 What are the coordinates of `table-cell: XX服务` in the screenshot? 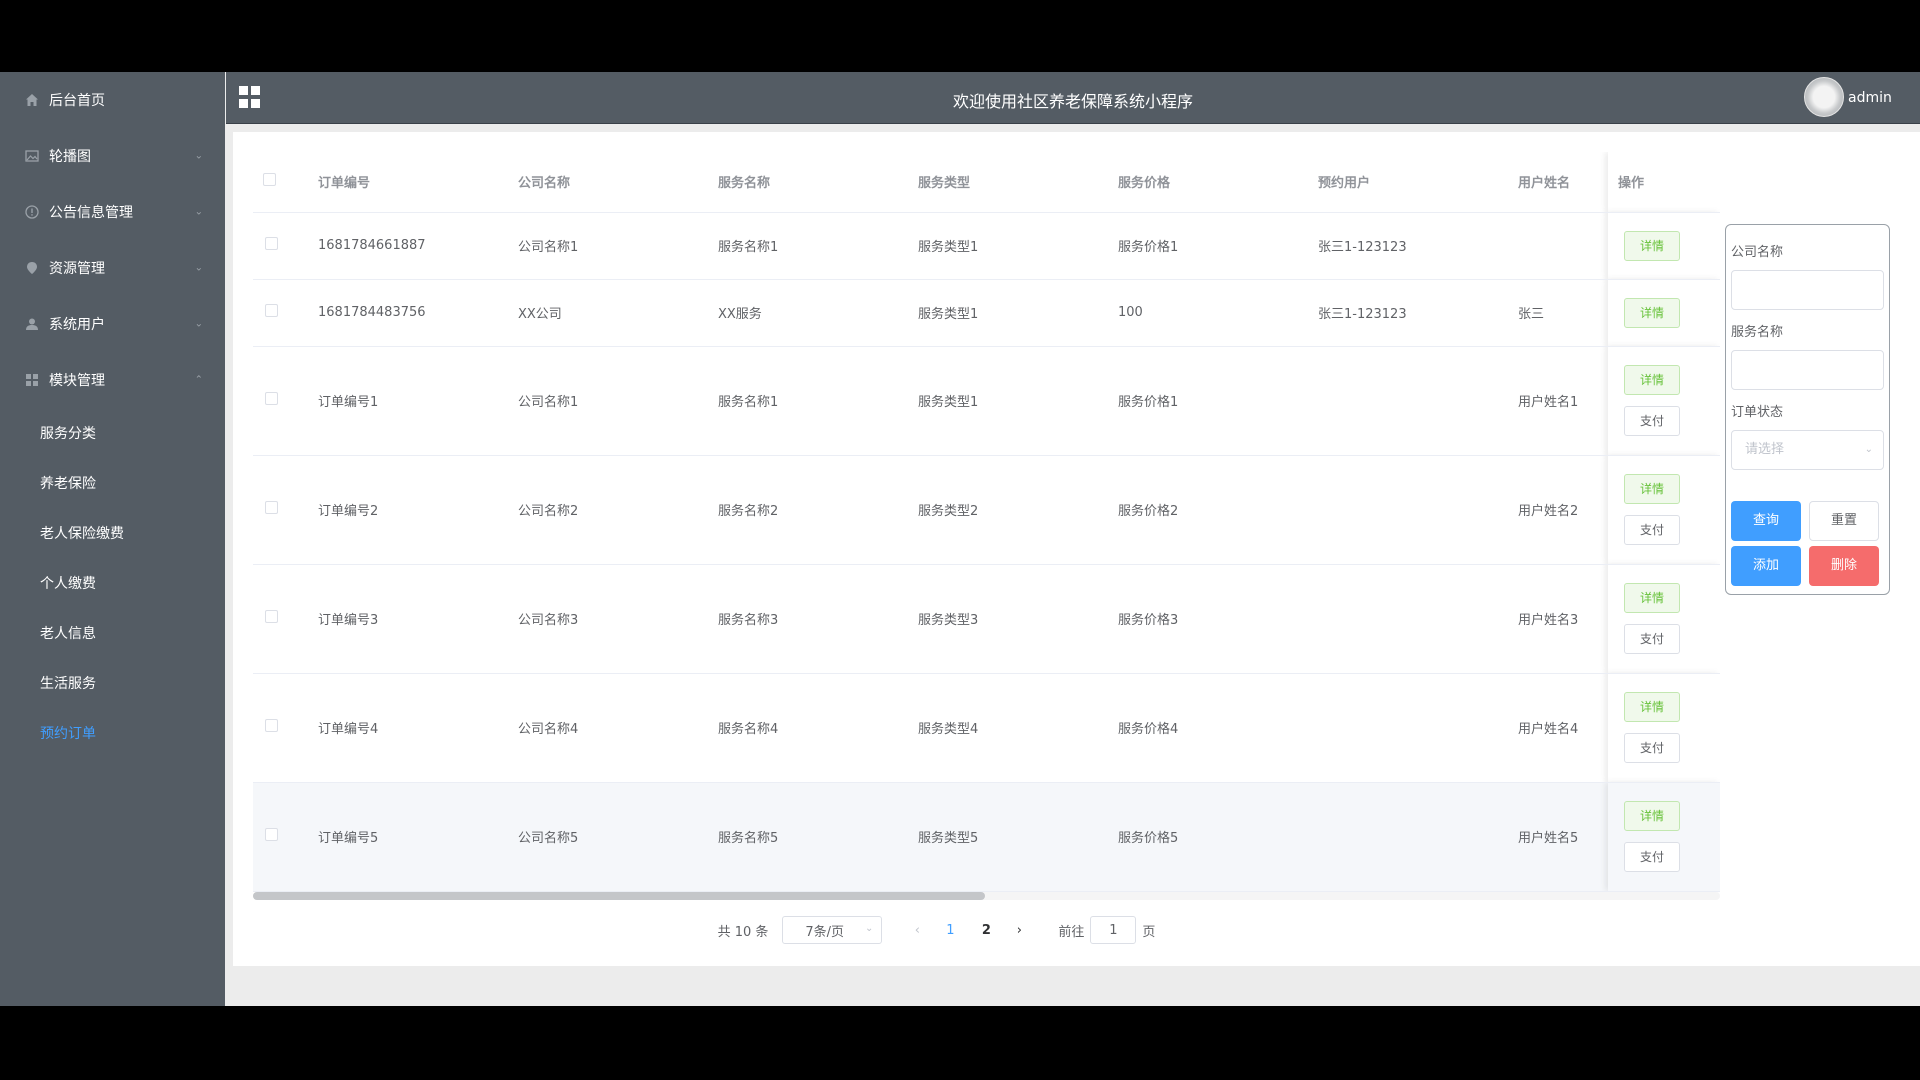 It's located at (818, 313).